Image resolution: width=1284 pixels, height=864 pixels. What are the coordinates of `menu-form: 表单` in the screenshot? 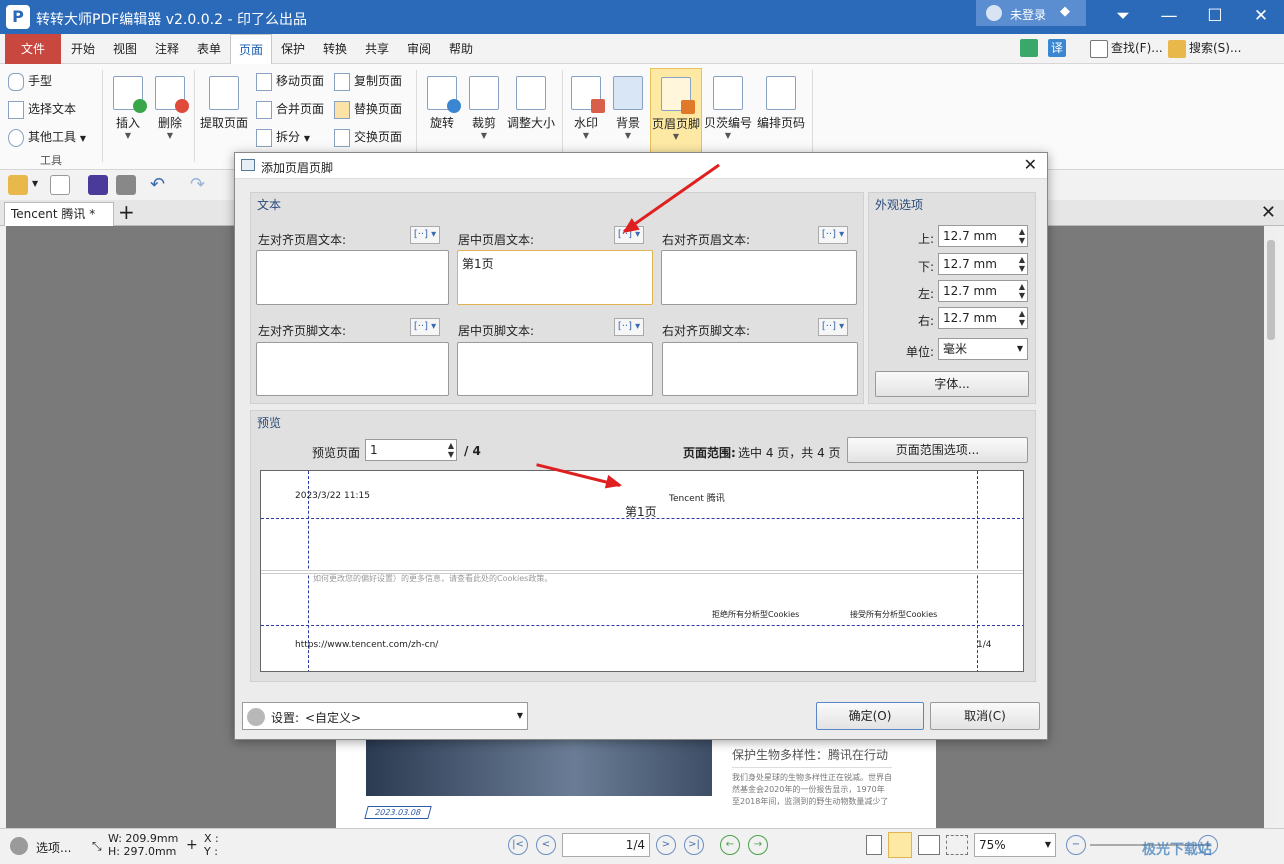 It's located at (209, 49).